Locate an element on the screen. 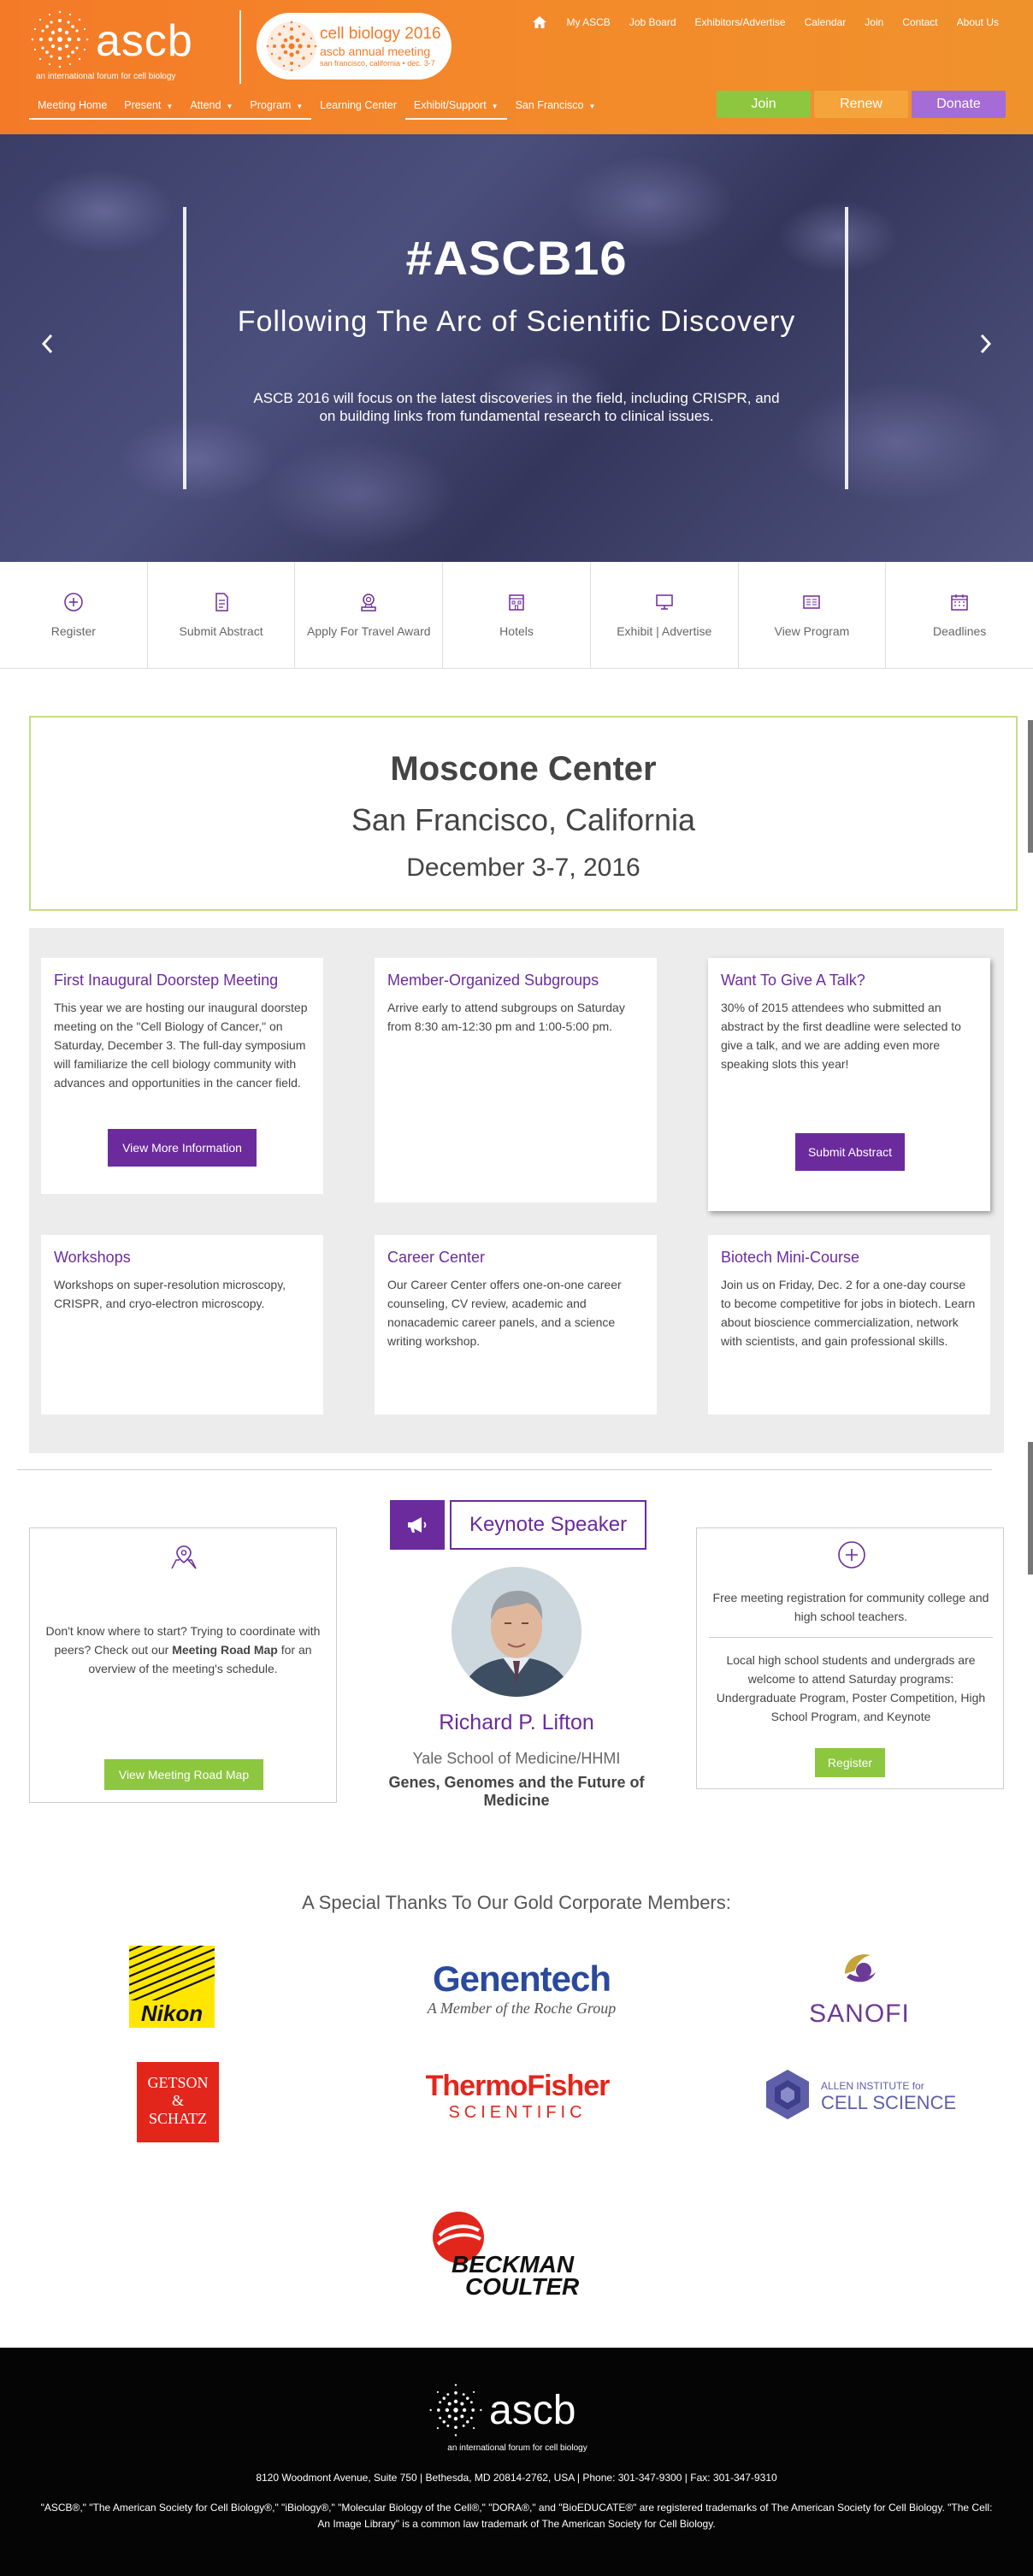 The width and height of the screenshot is (1033, 2576). community-divider is located at coordinates (851, 1637).